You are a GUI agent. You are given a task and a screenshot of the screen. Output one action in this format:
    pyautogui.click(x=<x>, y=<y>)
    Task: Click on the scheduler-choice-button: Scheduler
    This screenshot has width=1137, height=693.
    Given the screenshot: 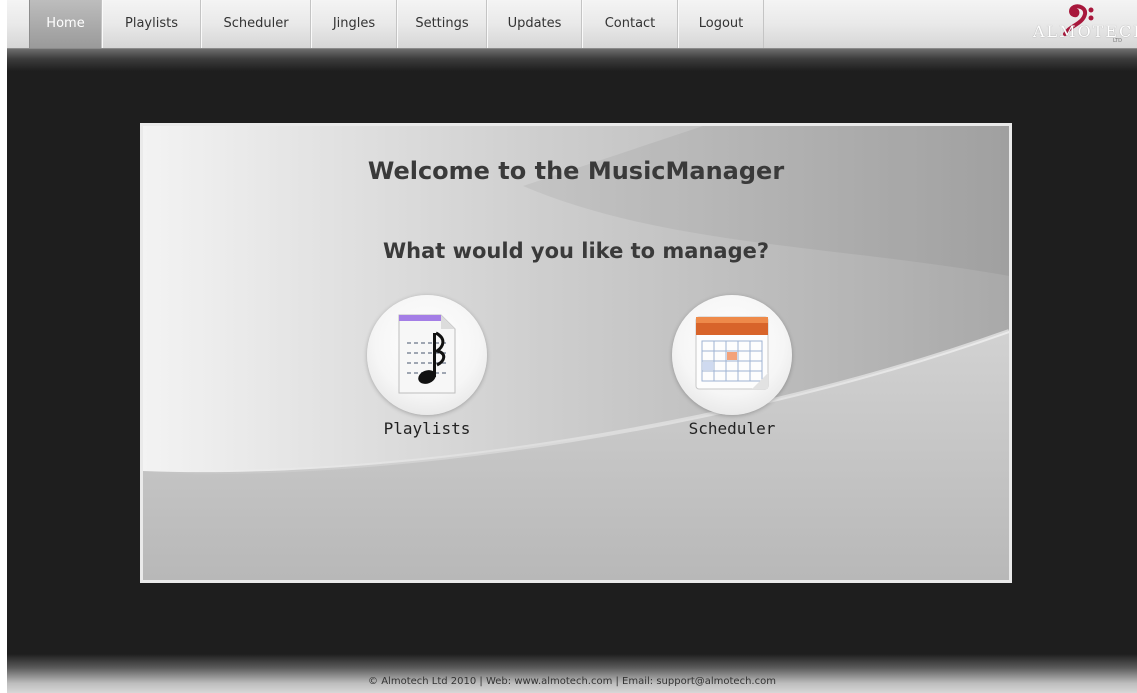 What is the action you would take?
    pyautogui.click(x=732, y=366)
    